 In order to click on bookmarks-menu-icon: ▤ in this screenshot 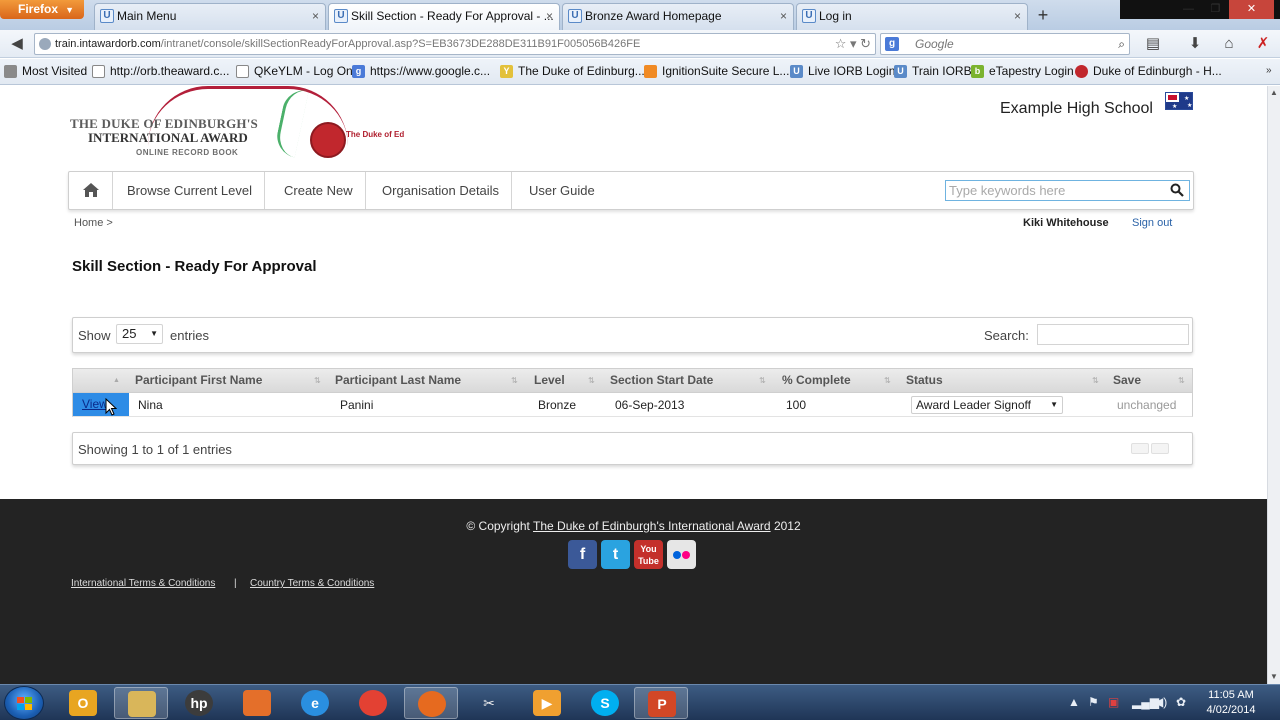, I will do `click(1153, 44)`.